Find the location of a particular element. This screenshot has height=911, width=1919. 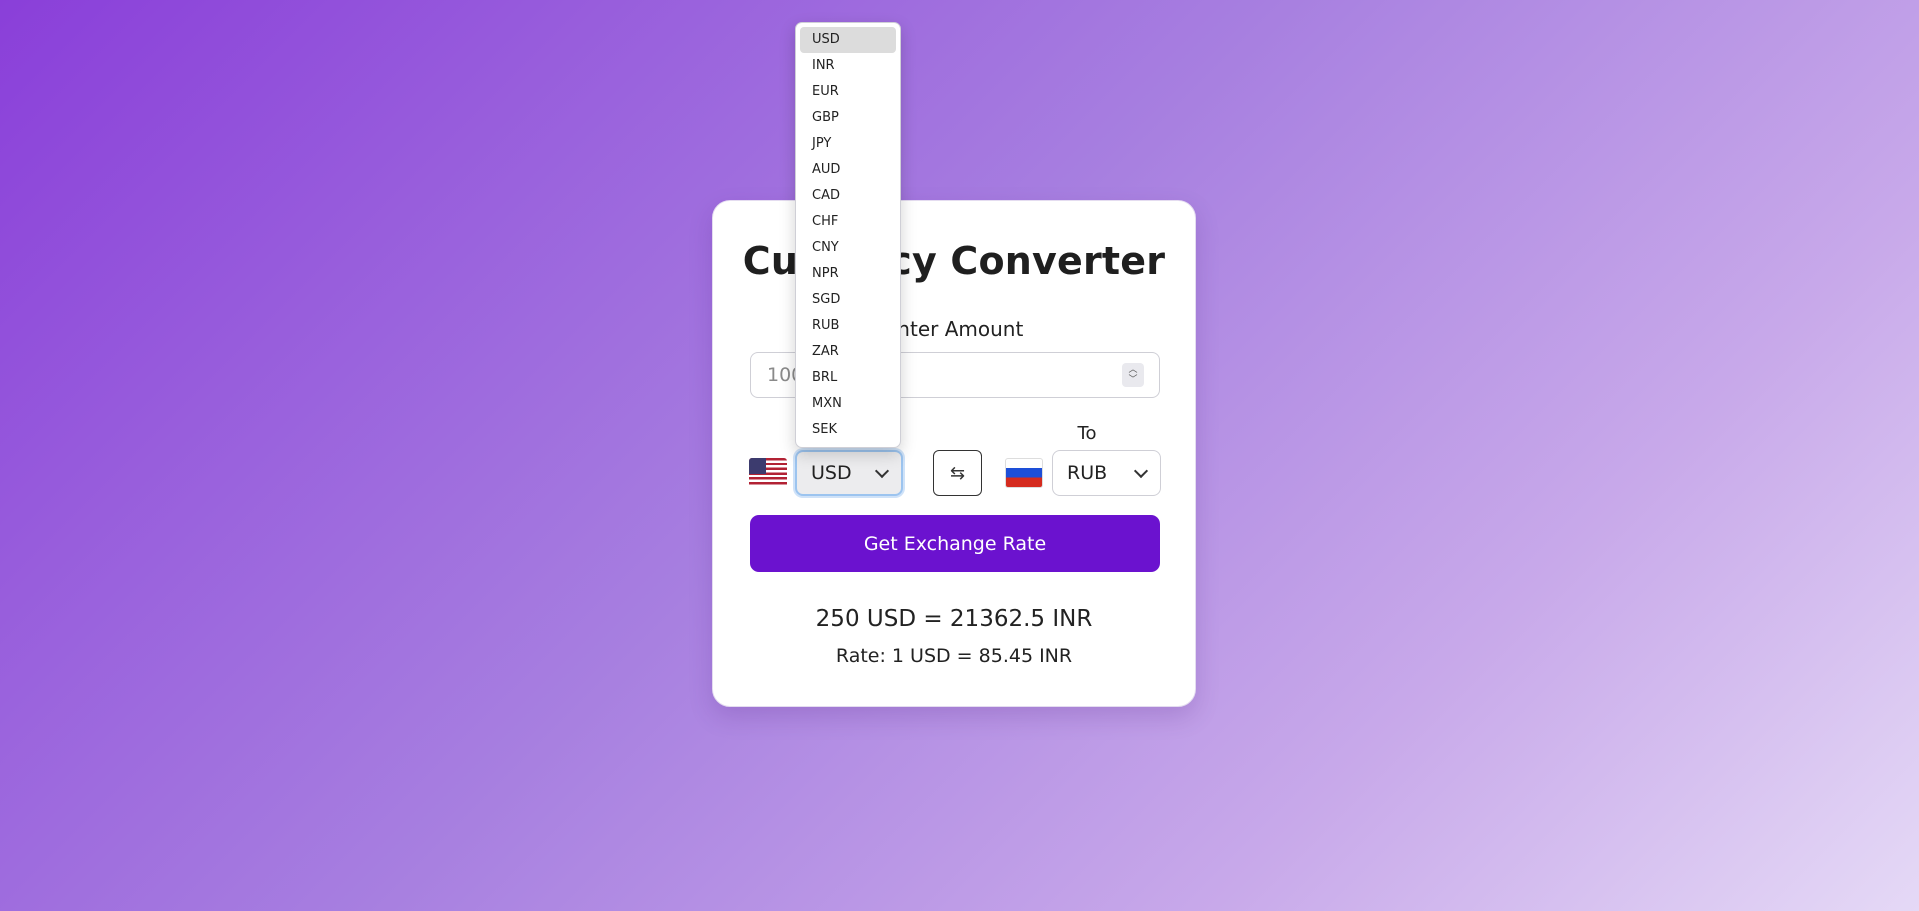

amount-label: Enter Amount is located at coordinates (954, 329).